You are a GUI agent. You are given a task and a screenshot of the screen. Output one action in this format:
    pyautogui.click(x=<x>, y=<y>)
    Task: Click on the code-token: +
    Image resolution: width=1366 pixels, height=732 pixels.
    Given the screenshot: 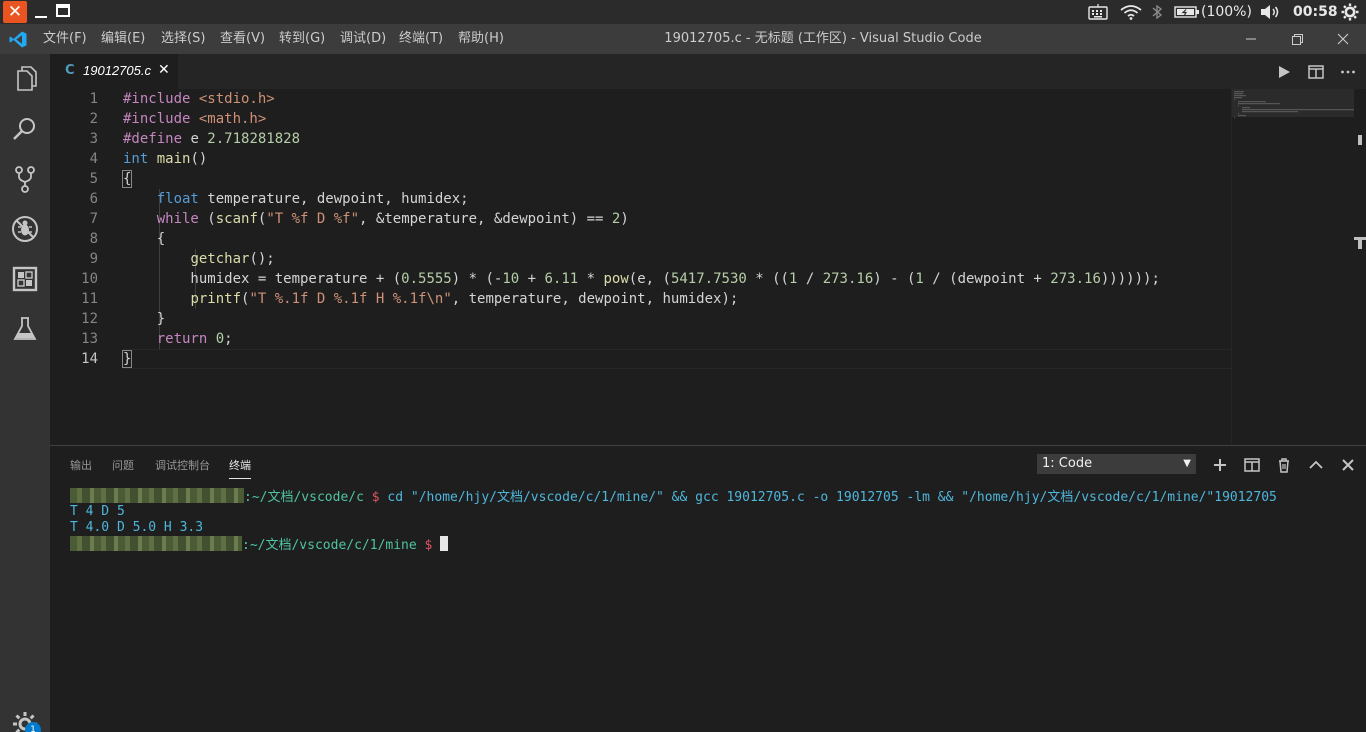 What is the action you would take?
    pyautogui.click(x=532, y=279)
    